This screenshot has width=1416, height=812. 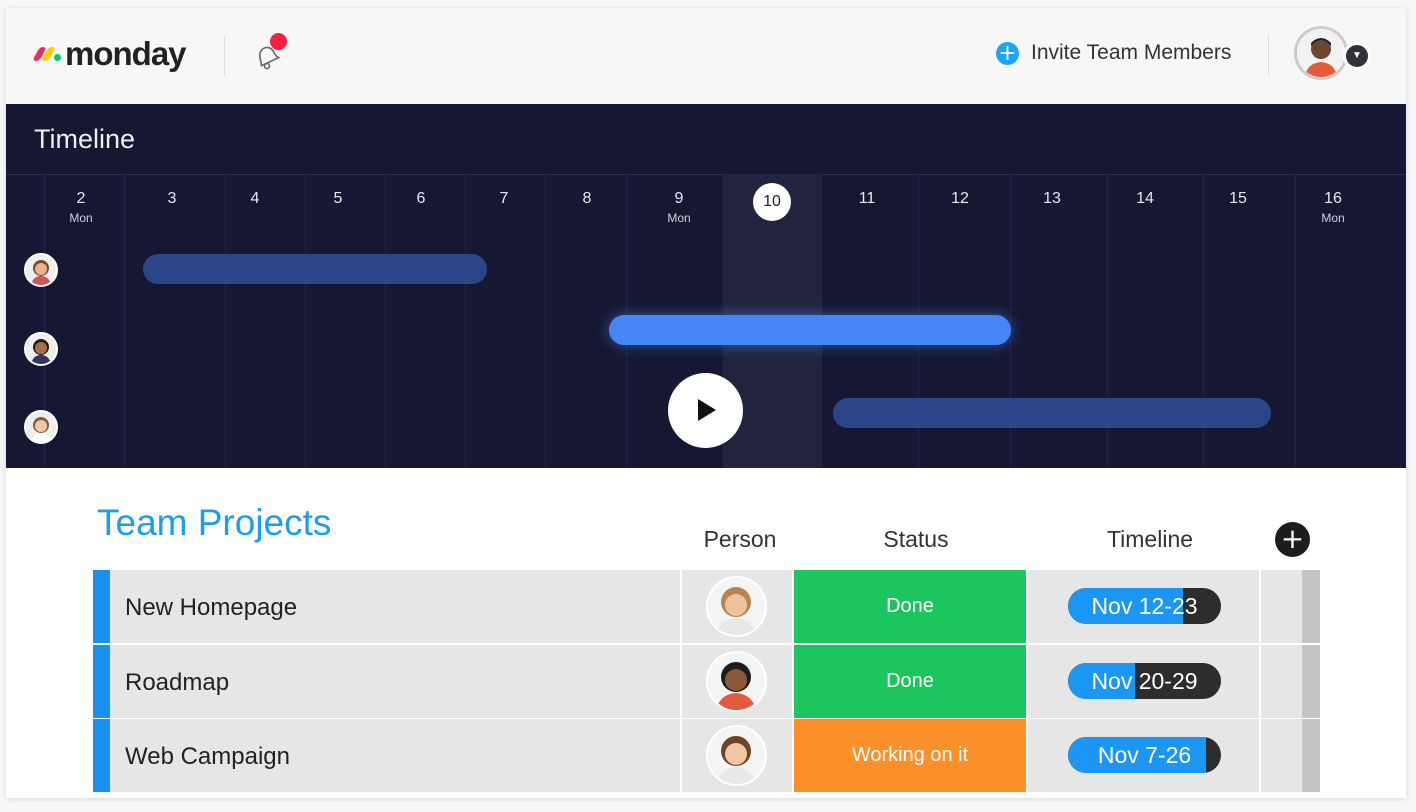 I want to click on day-header: 6, so click(x=421, y=199).